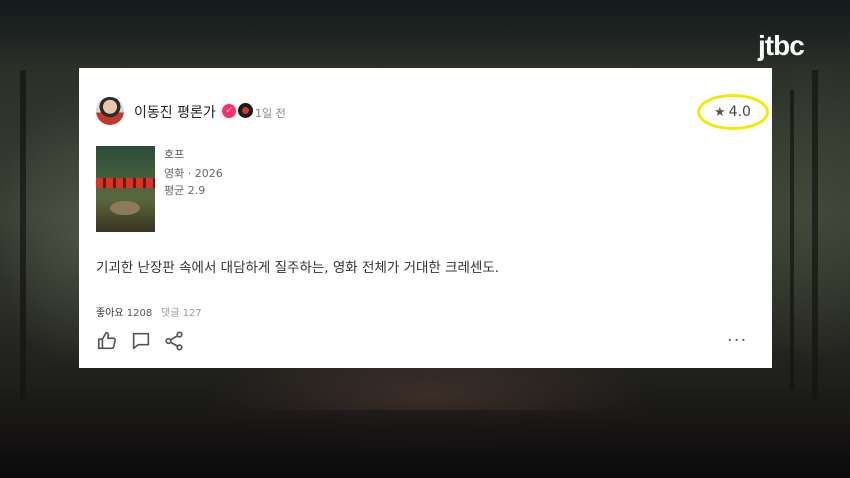 This screenshot has width=850, height=478. What do you see at coordinates (425, 32) in the screenshot?
I see `background-top-band` at bounding box center [425, 32].